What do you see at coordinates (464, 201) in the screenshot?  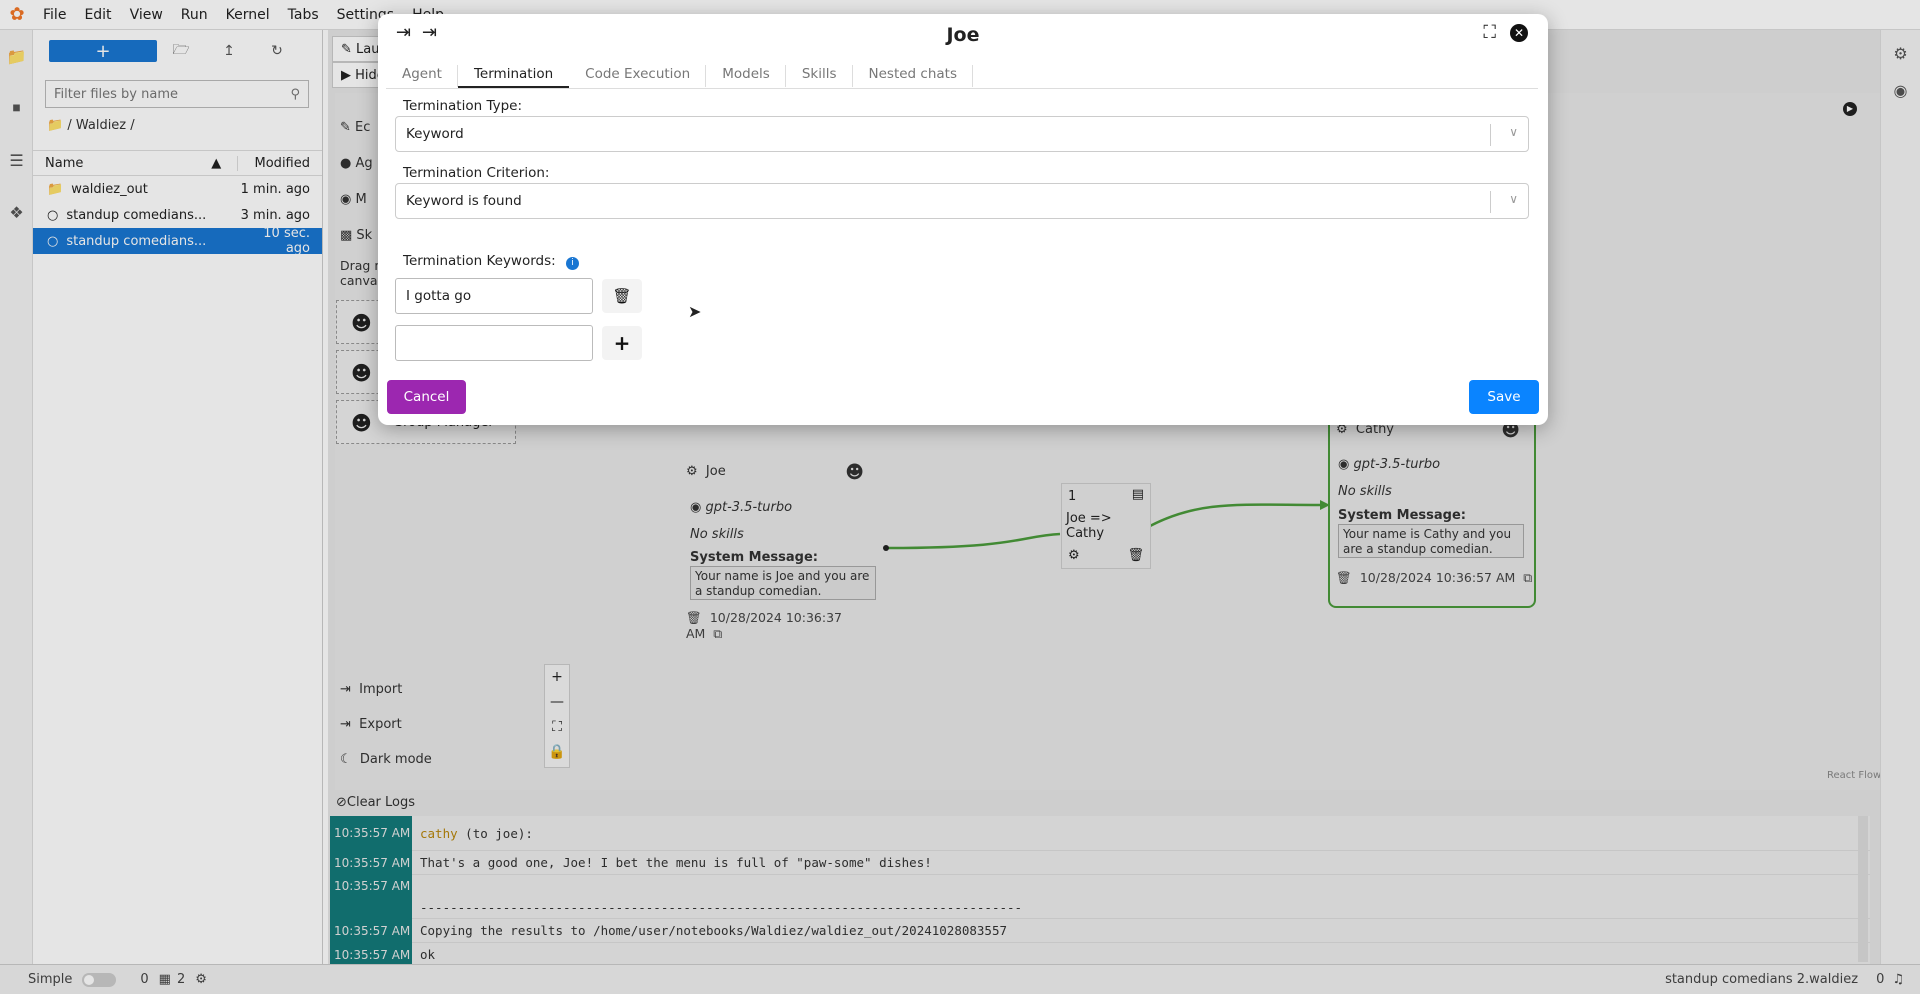 I see `termination-criterion-value: Keyword is found` at bounding box center [464, 201].